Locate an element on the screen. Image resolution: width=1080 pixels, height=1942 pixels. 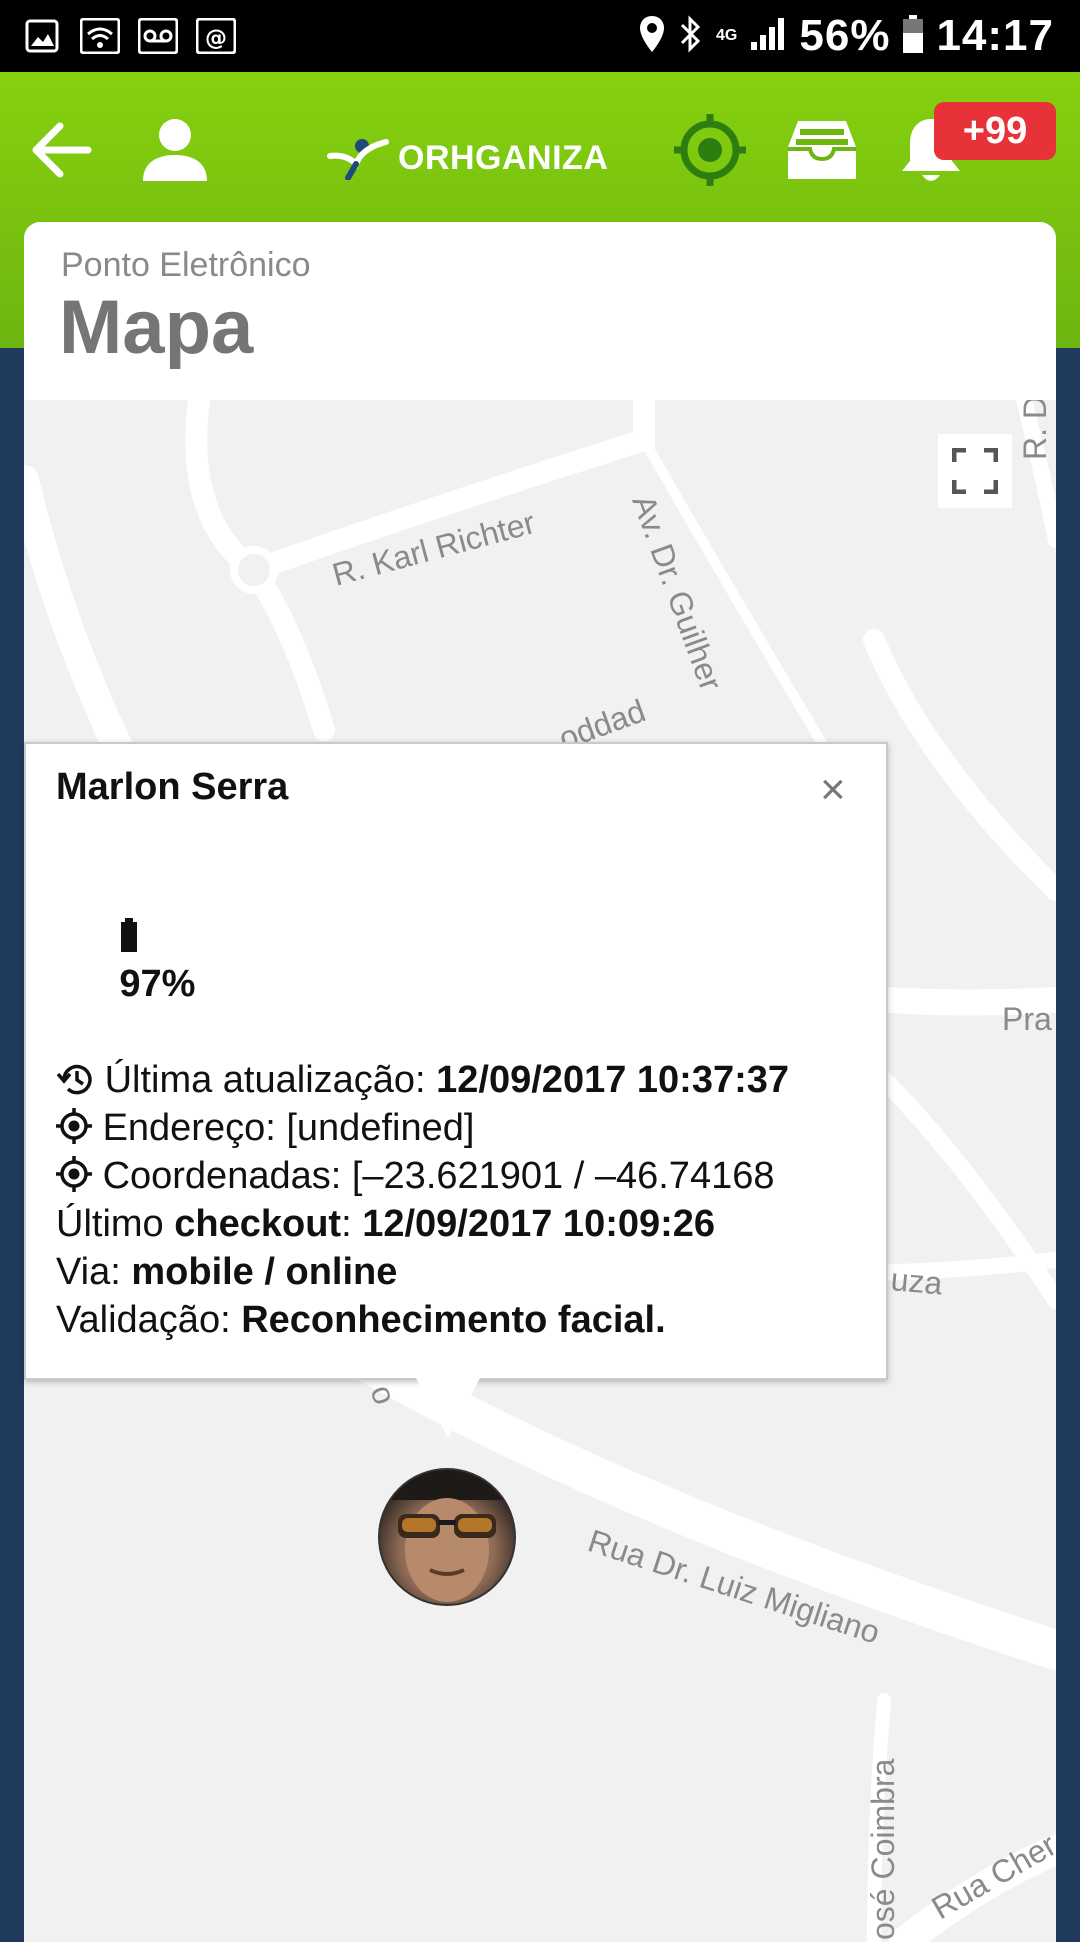
street-label-rua-cher: Rua Cher is located at coordinates (991, 1876).